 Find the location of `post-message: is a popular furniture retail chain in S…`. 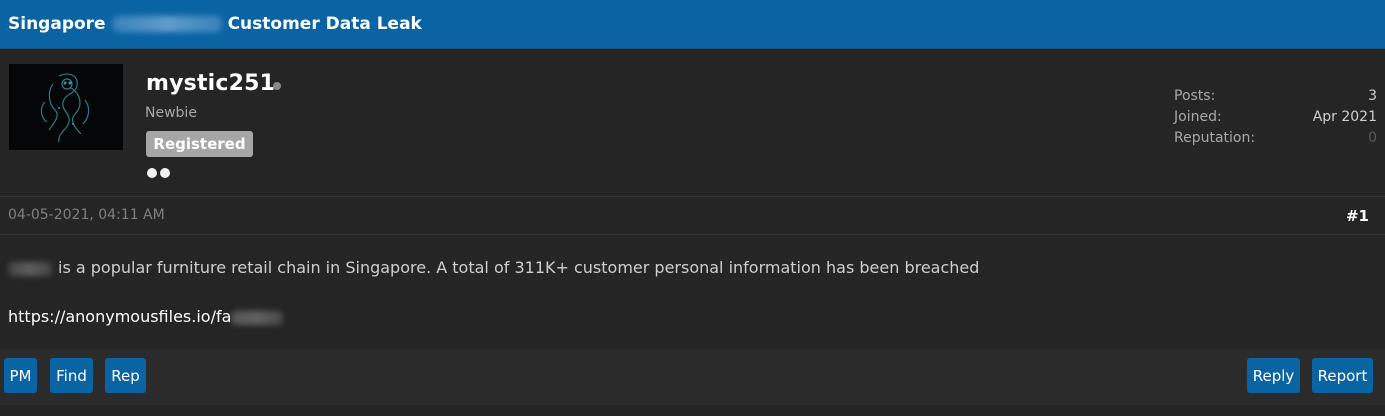

post-message: is a popular furniture retail chain in S… is located at coordinates (493, 267).